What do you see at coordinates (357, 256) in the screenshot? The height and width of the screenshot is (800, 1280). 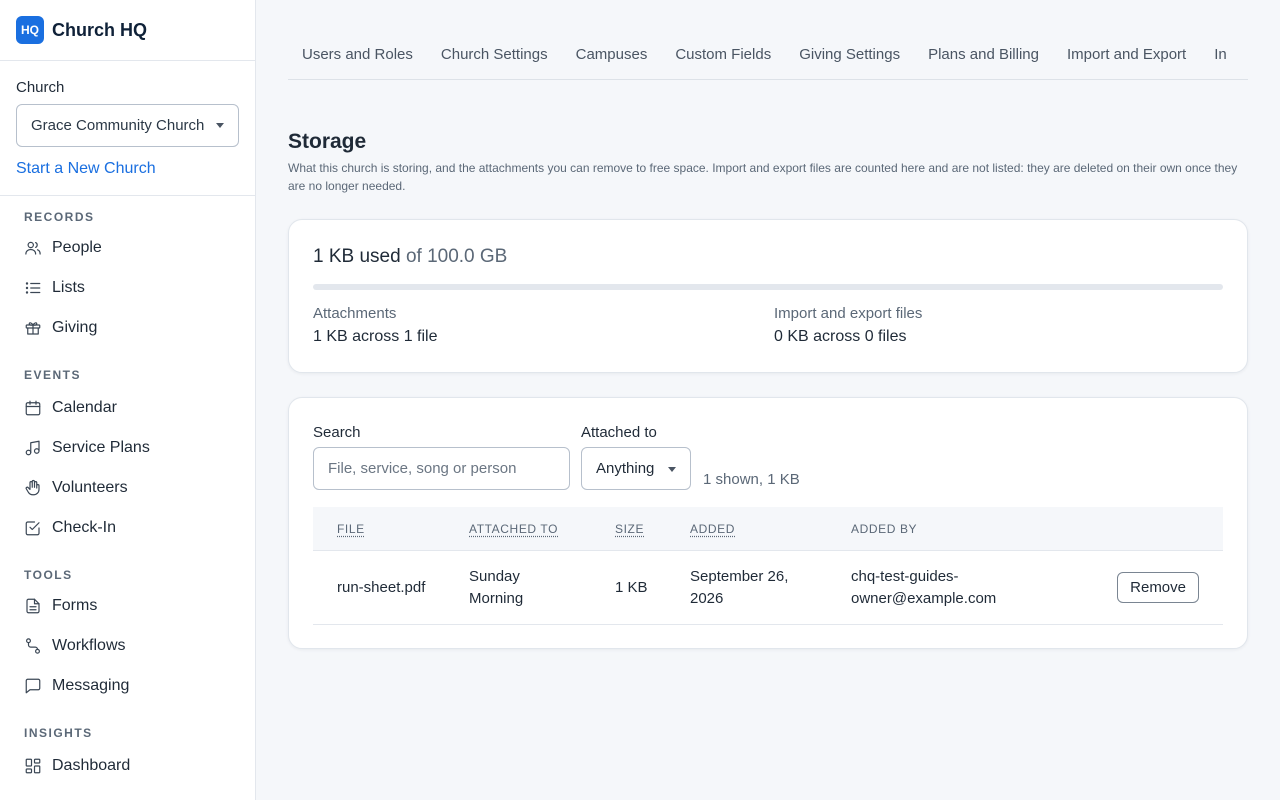 I see `usage-used: 1 KB used` at bounding box center [357, 256].